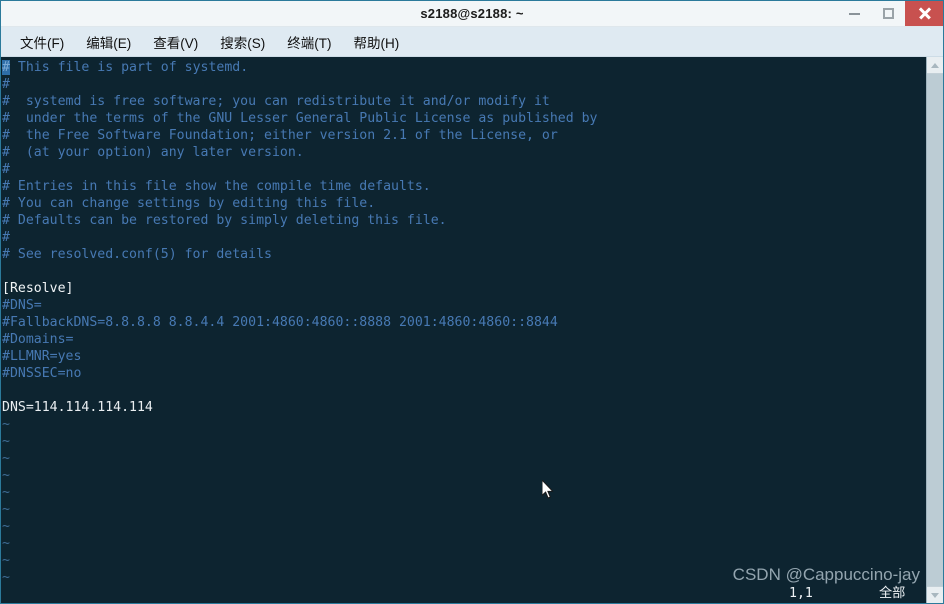  I want to click on close-button, so click(924, 13).